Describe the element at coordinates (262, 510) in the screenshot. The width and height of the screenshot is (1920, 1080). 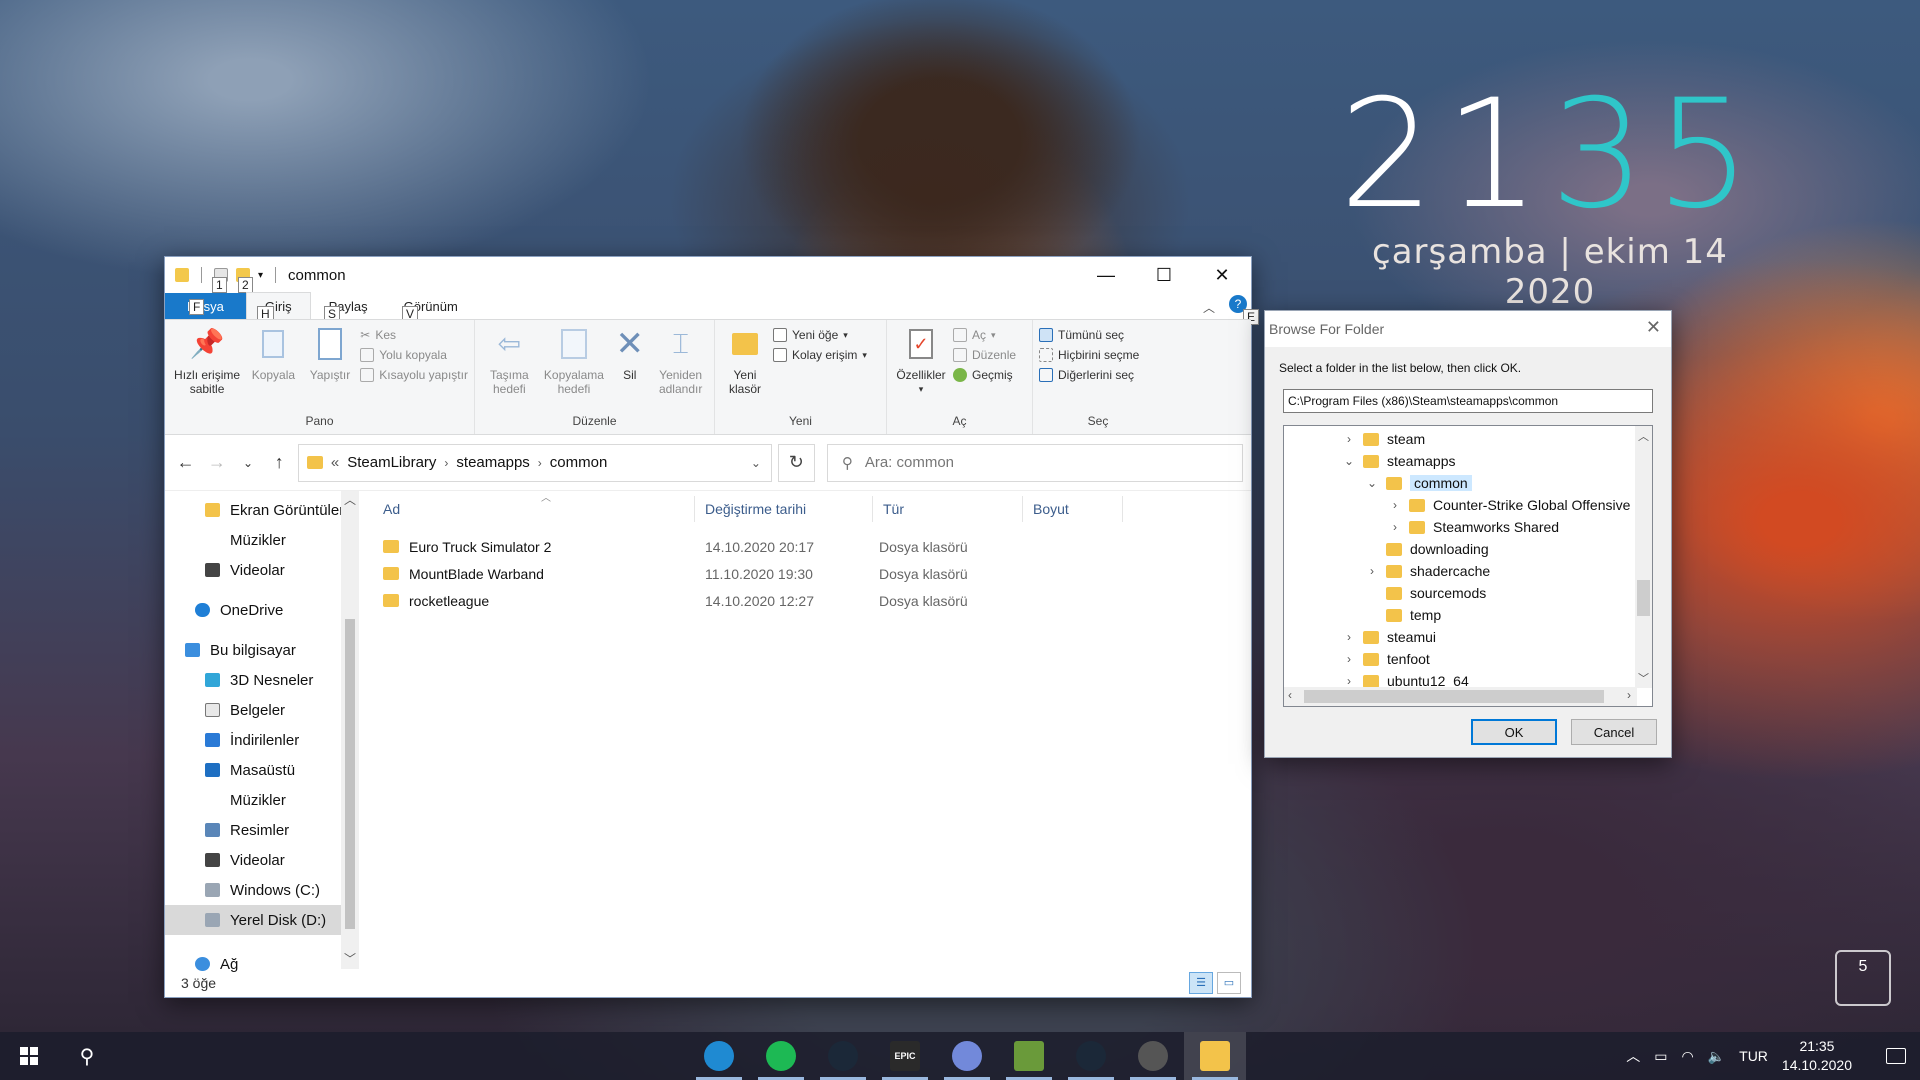
I see `nav-item: Ekran Görüntüleri` at that location.